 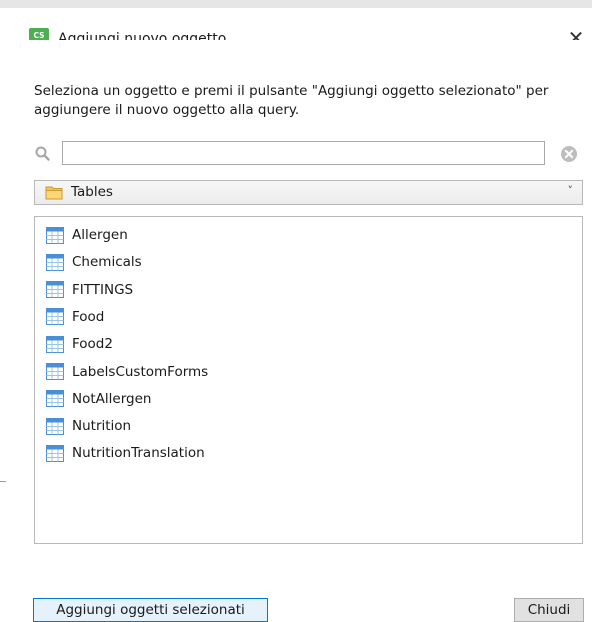 What do you see at coordinates (88, 316) in the screenshot?
I see `list-item-label: Food` at bounding box center [88, 316].